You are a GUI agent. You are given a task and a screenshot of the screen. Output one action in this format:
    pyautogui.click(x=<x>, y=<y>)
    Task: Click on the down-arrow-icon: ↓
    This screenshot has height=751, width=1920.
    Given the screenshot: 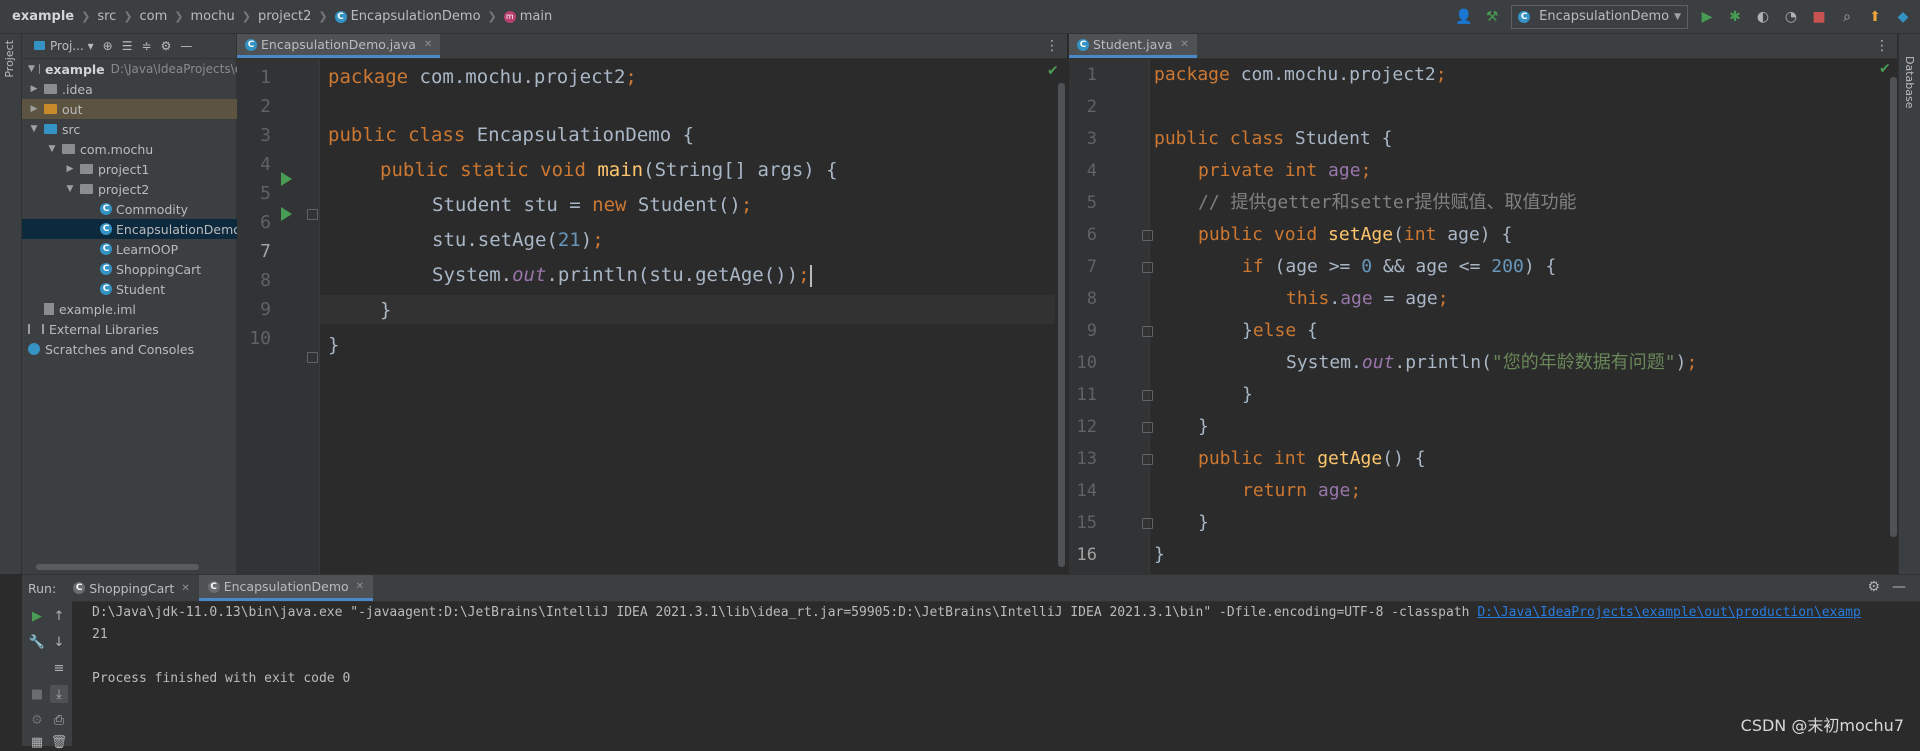 What is the action you would take?
    pyautogui.click(x=59, y=642)
    